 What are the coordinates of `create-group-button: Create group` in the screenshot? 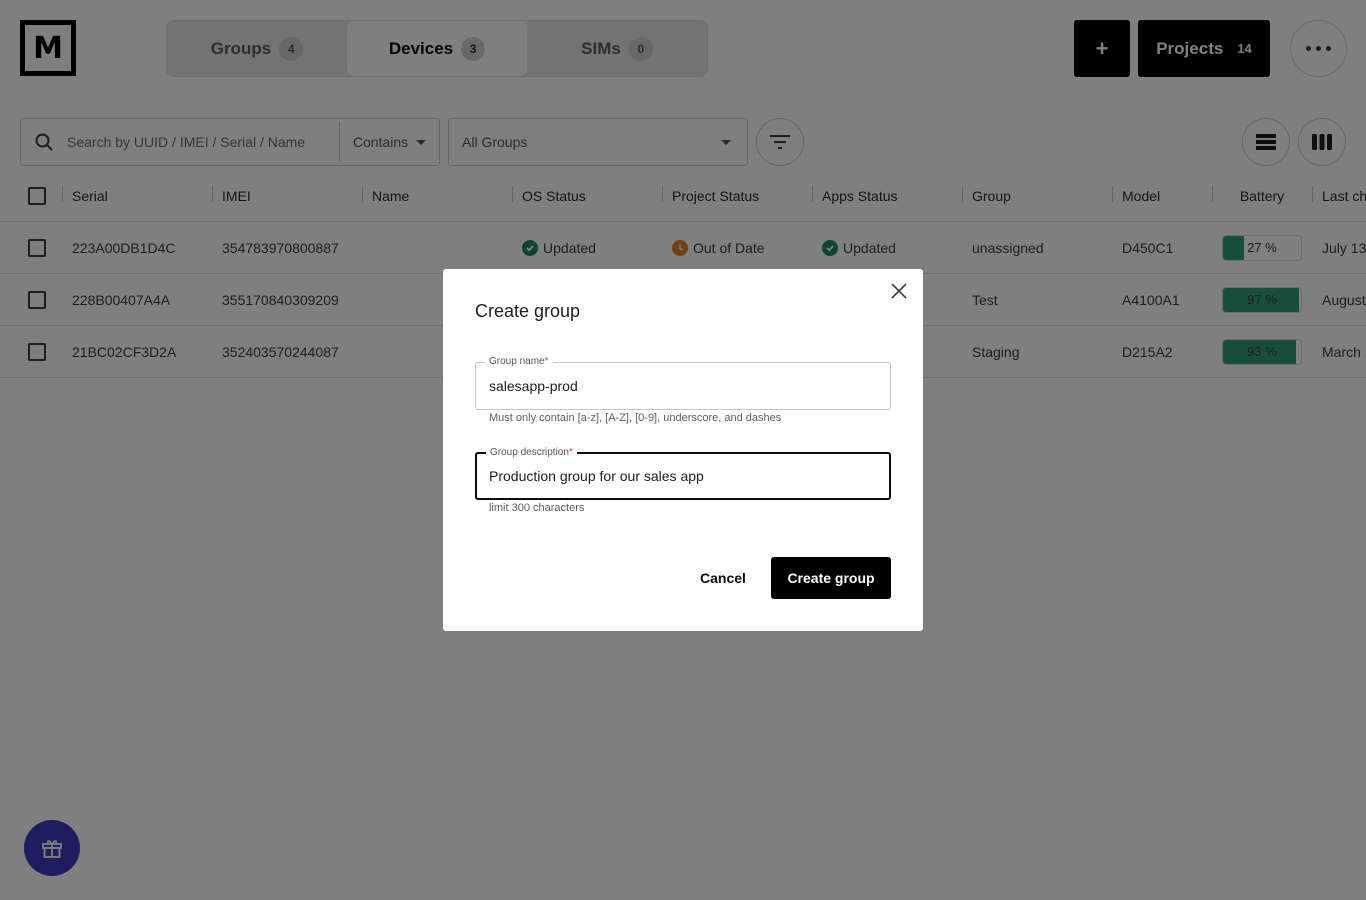 It's located at (831, 578).